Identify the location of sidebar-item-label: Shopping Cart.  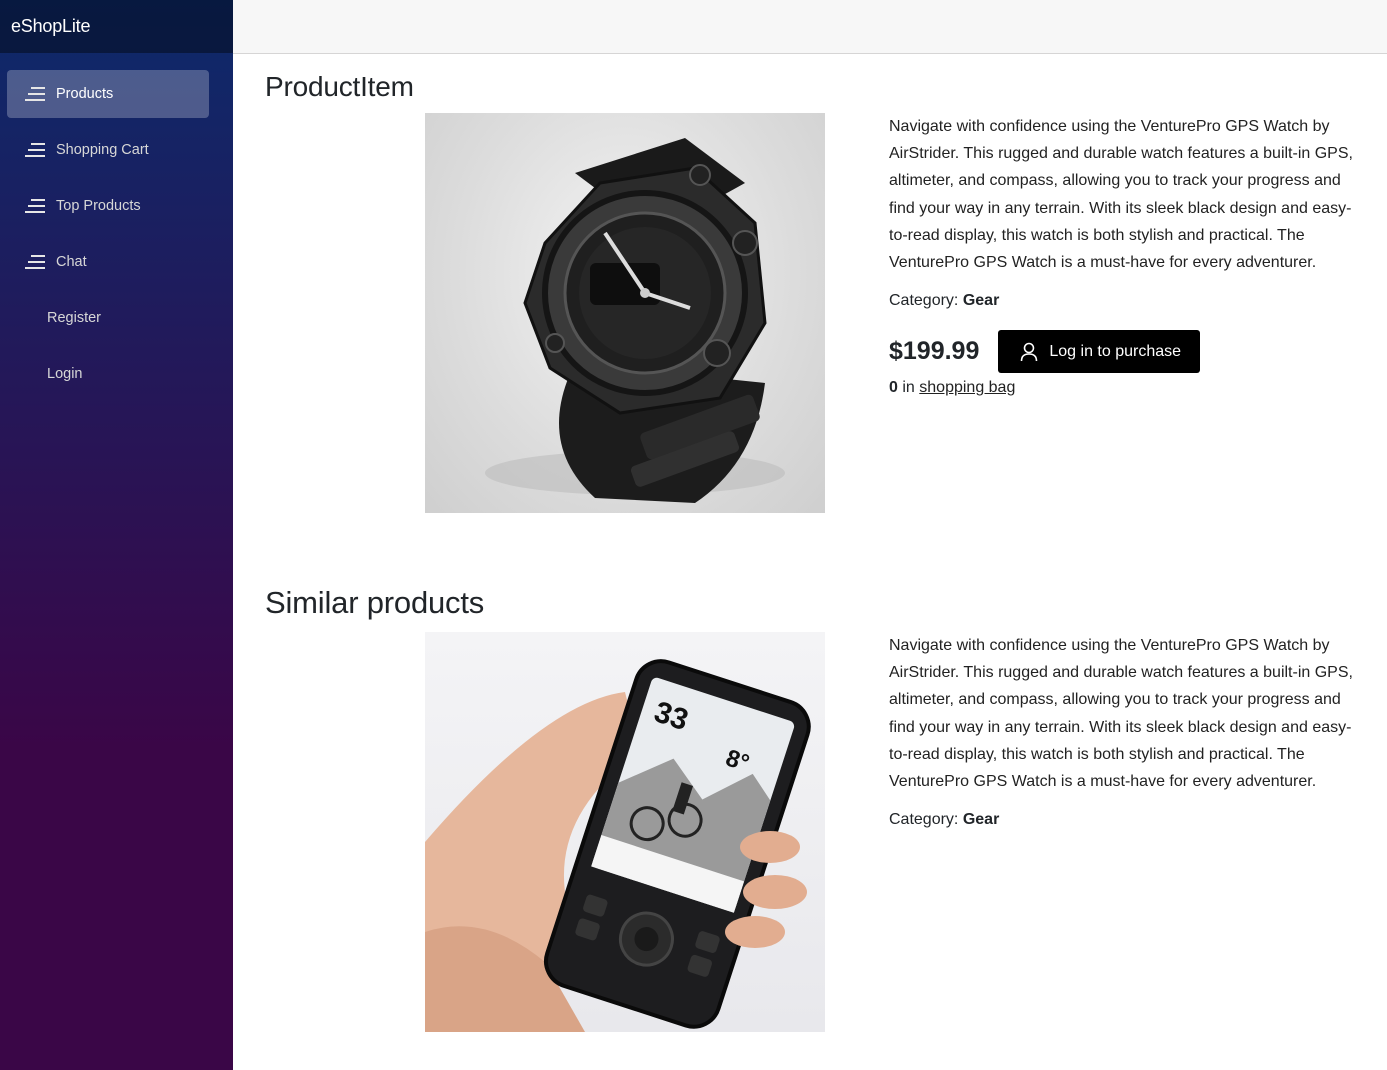
(102, 150).